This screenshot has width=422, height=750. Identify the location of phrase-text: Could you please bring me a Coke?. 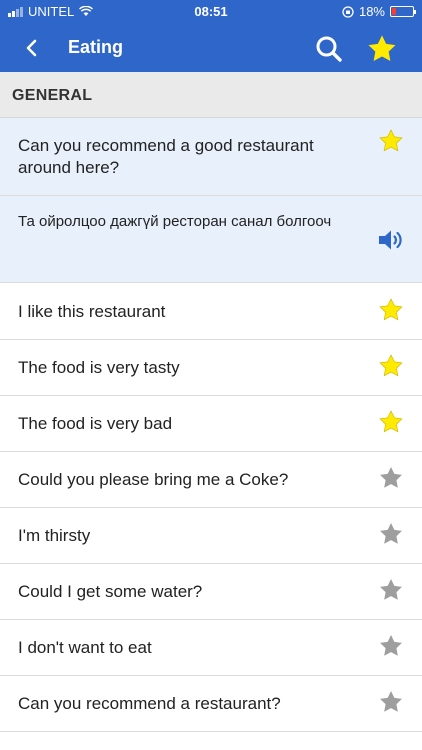
(153, 479).